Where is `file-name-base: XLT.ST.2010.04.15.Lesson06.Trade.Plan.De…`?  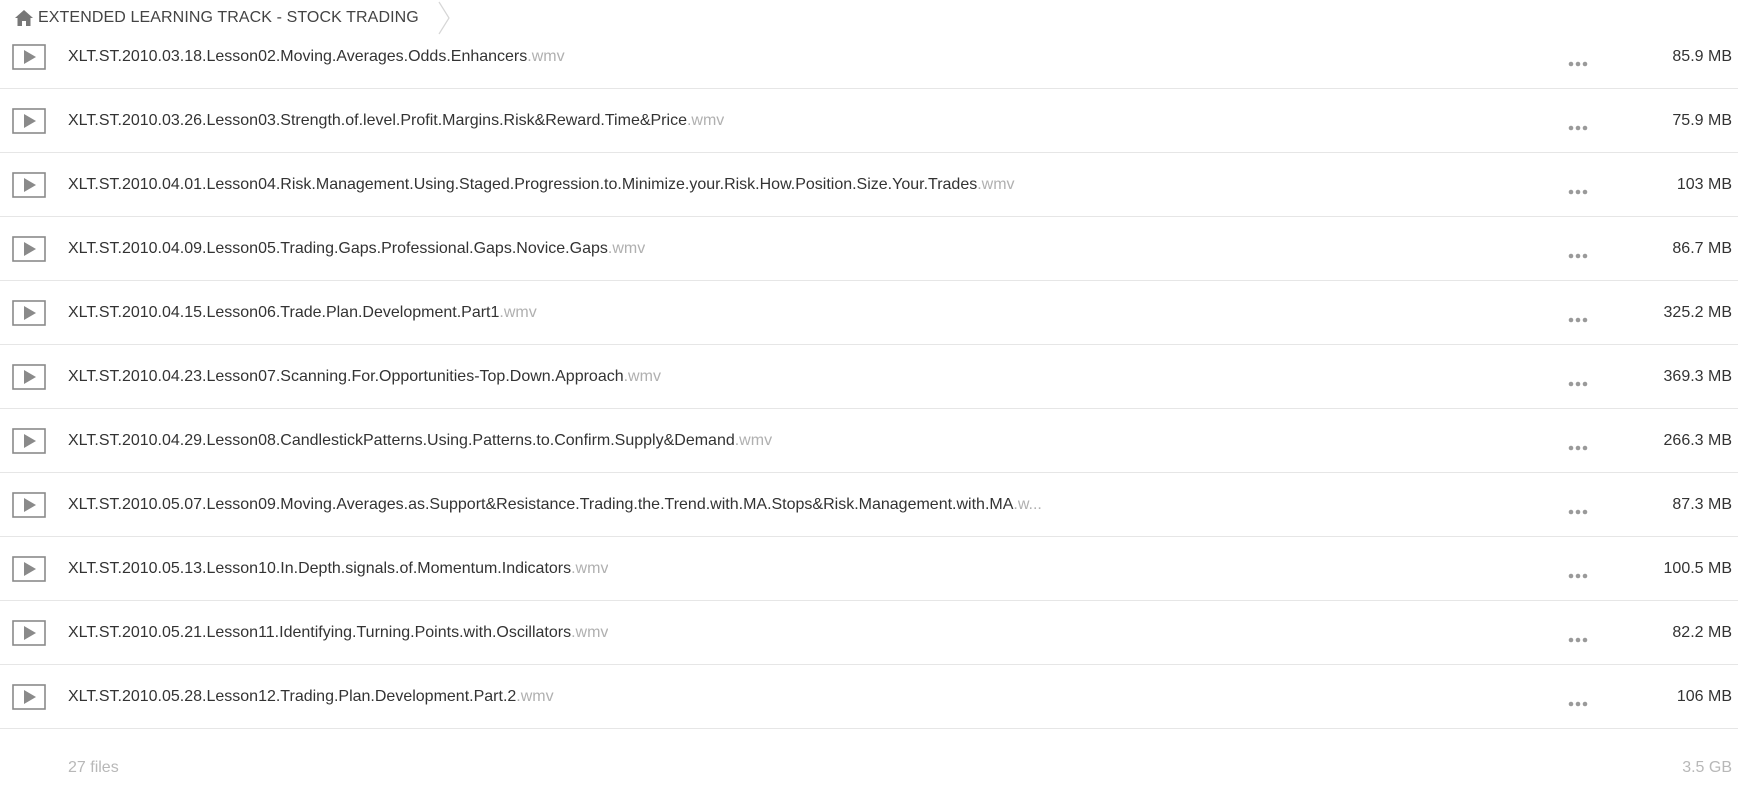
file-name-base: XLT.ST.2010.04.15.Lesson06.Trade.Plan.De… is located at coordinates (284, 312).